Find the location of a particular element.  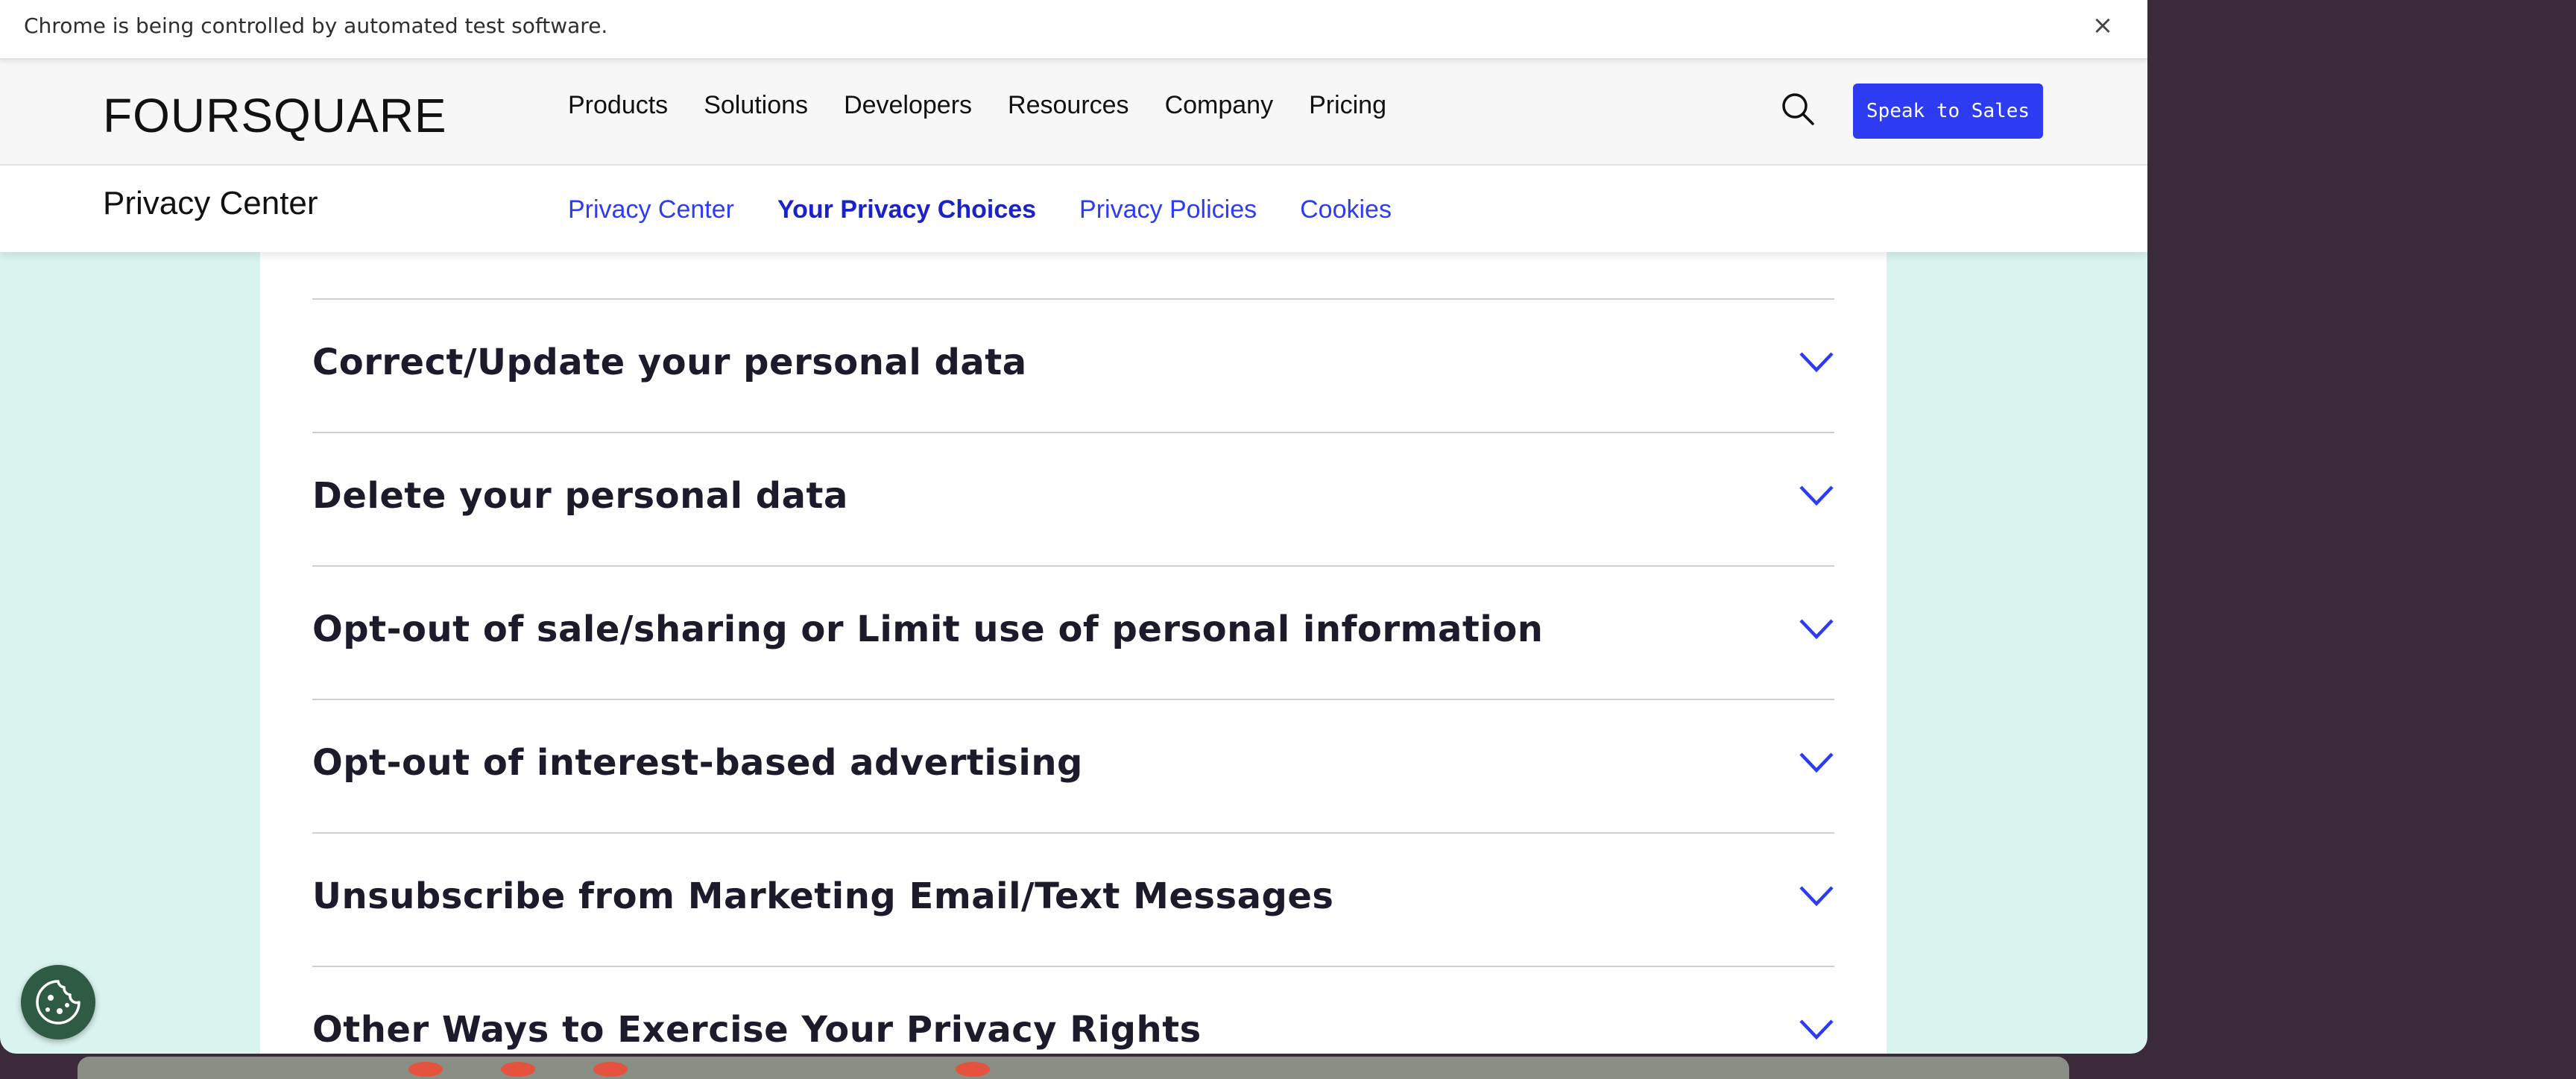

foursquare-logo: FOURSQUARE is located at coordinates (275, 115).